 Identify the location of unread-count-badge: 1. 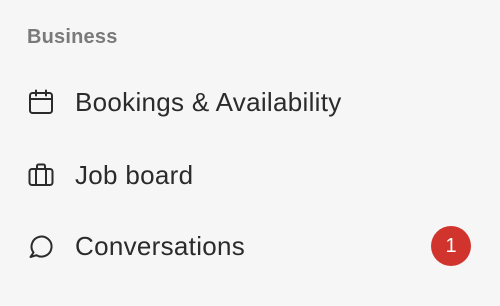
(451, 246).